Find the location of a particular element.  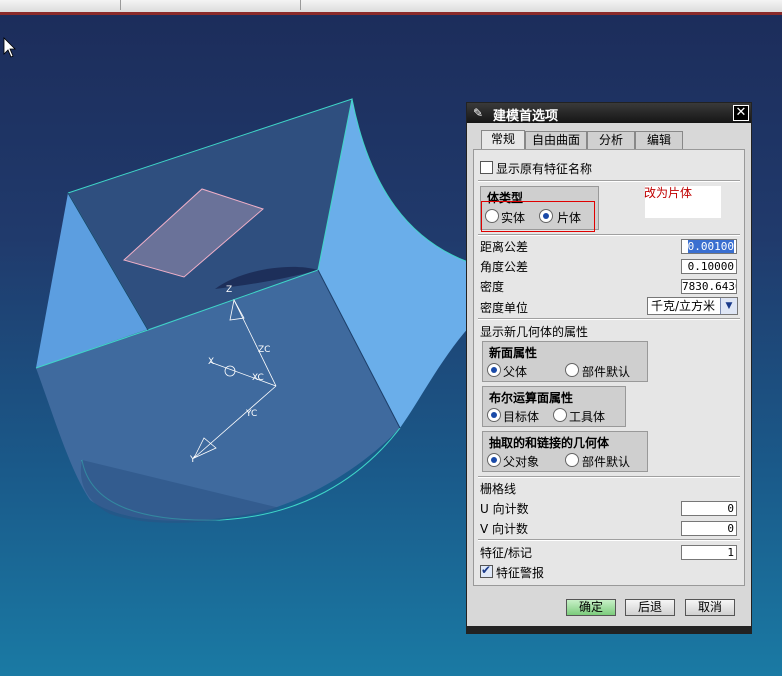

pin-icon: ✎ is located at coordinates (478, 113).